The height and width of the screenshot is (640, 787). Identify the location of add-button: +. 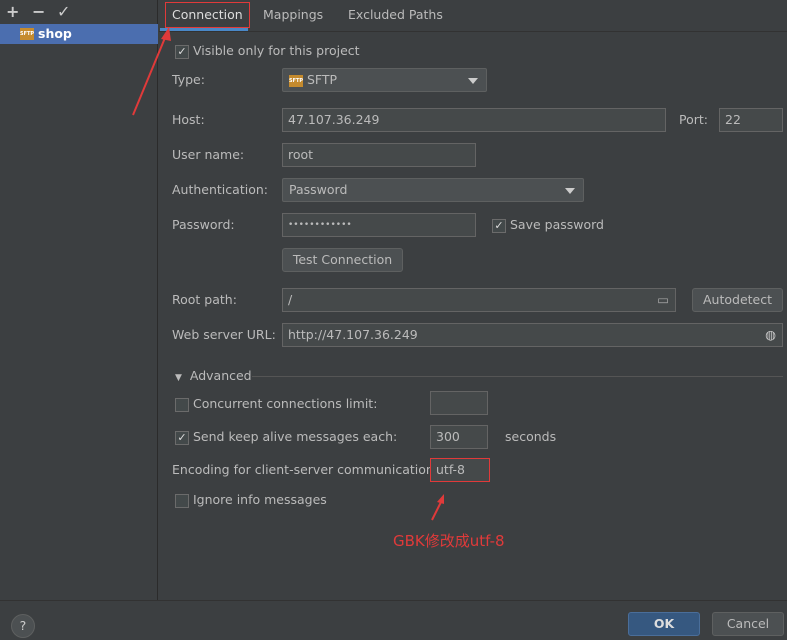
(12, 11).